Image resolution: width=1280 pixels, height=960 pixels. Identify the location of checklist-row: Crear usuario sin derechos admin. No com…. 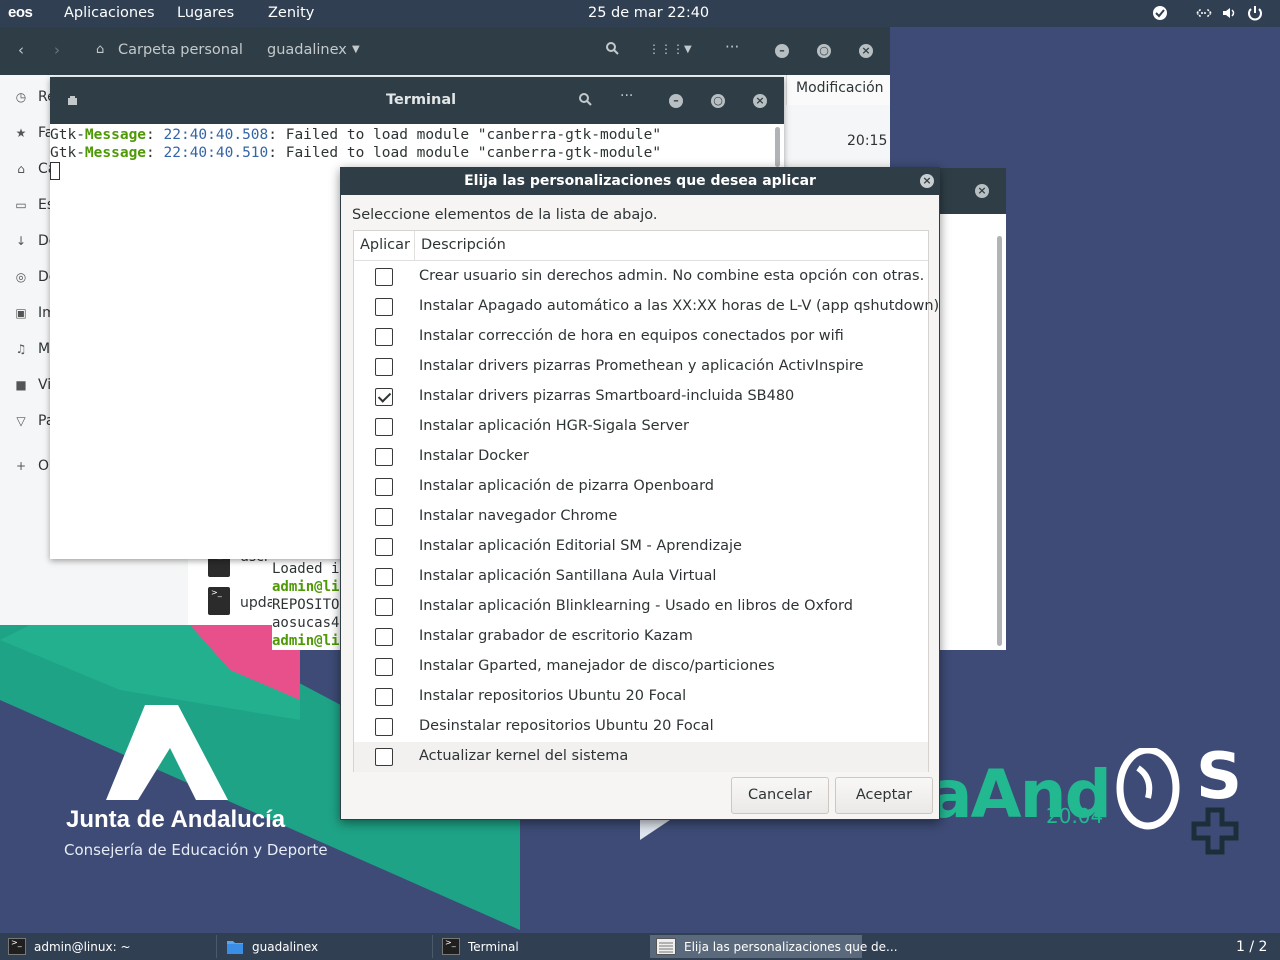
(641, 277).